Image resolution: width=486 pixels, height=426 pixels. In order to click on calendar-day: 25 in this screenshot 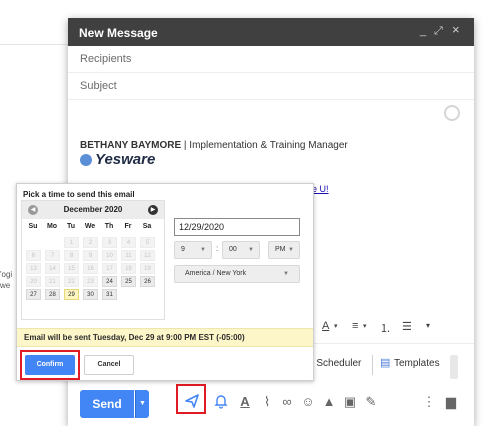, I will do `click(128, 281)`.